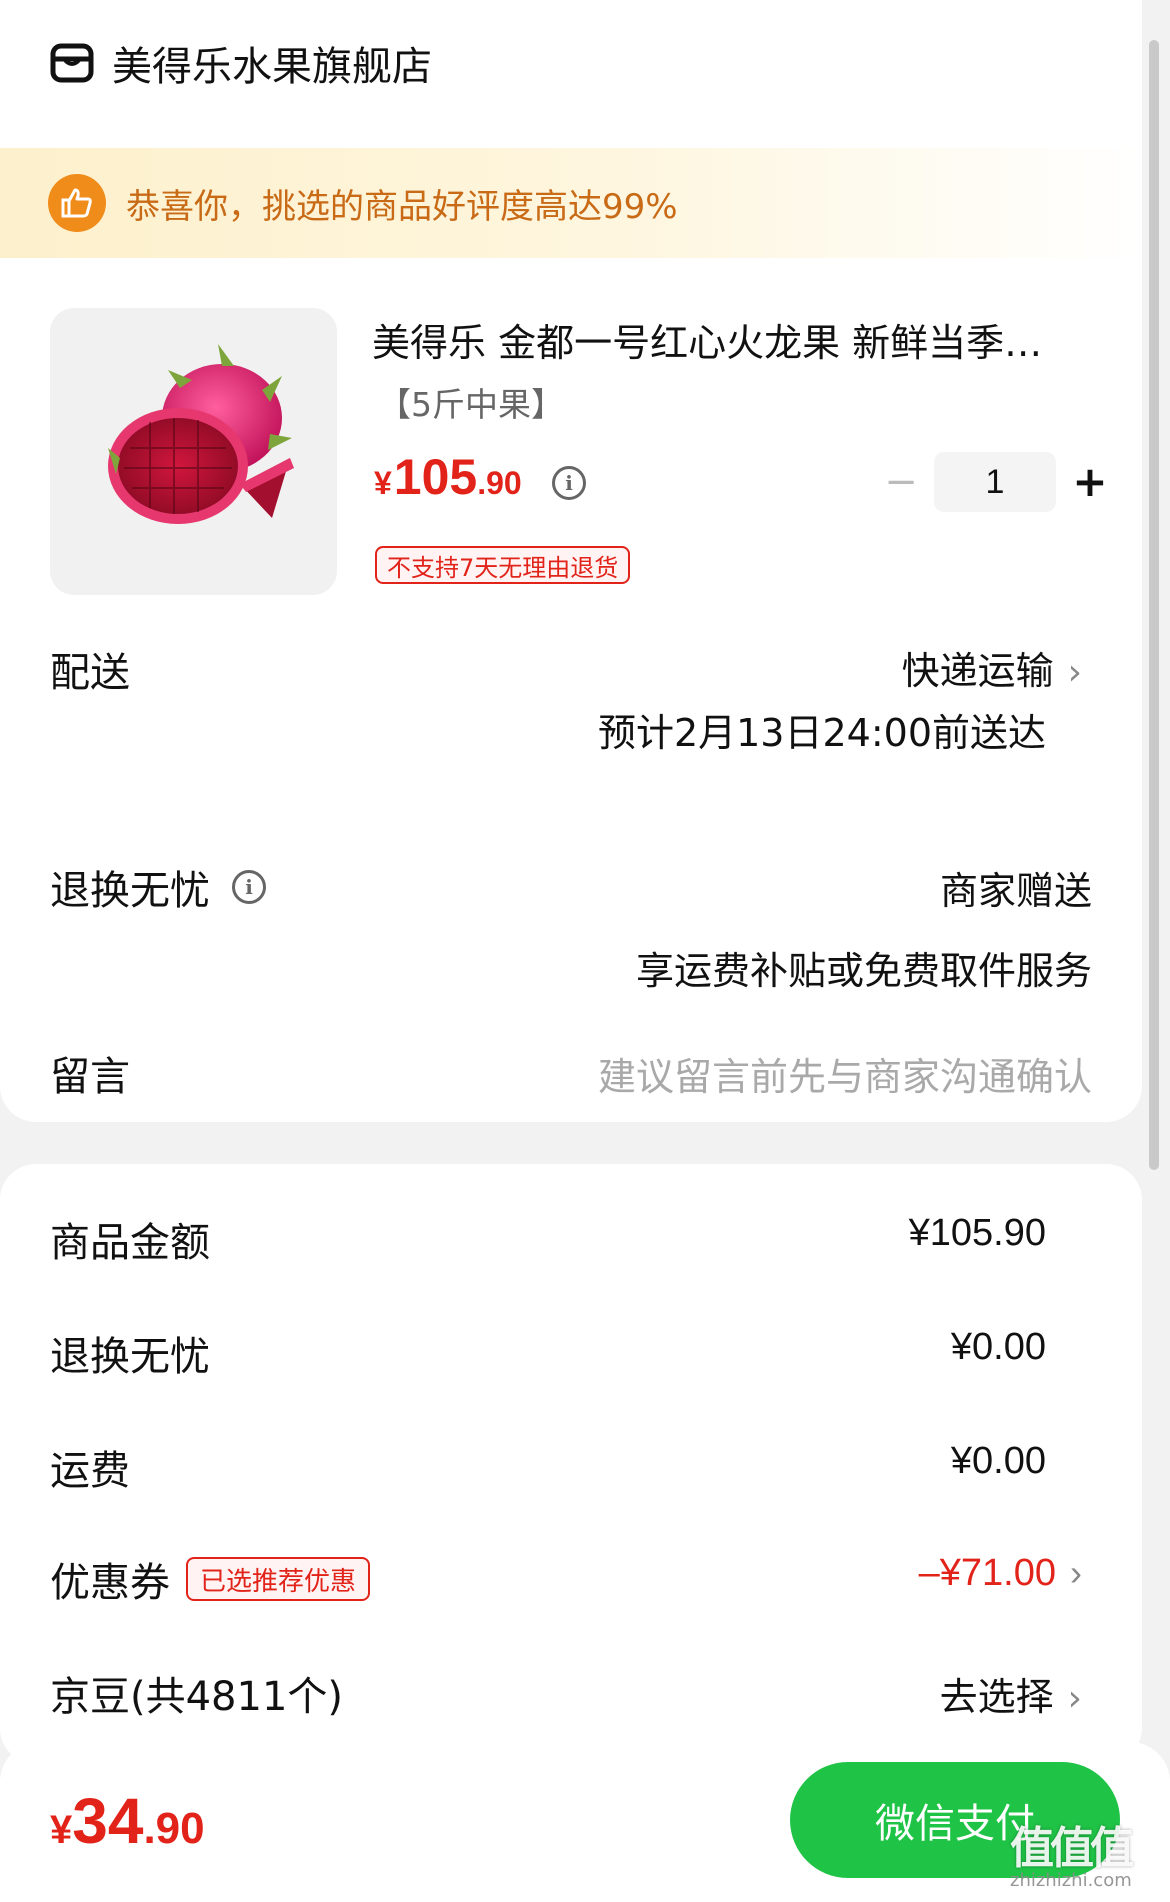  Describe the element at coordinates (1072, 1848) in the screenshot. I see `watermark-logo: 值值值` at that location.